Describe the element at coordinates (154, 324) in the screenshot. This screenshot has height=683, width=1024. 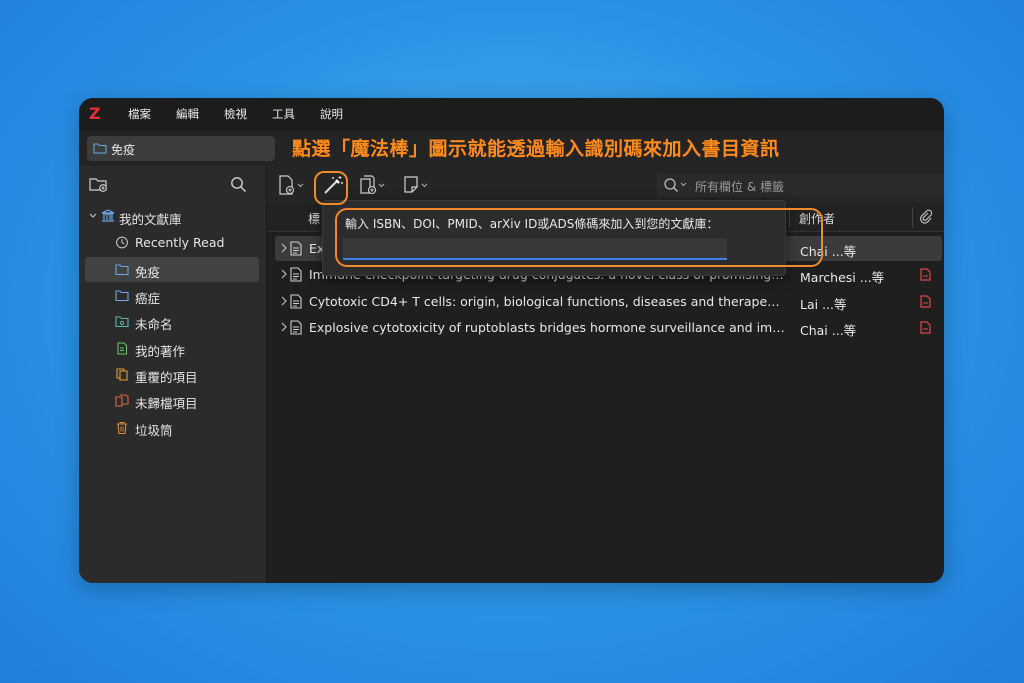
I see `sidebar-item-label: 未命名` at that location.